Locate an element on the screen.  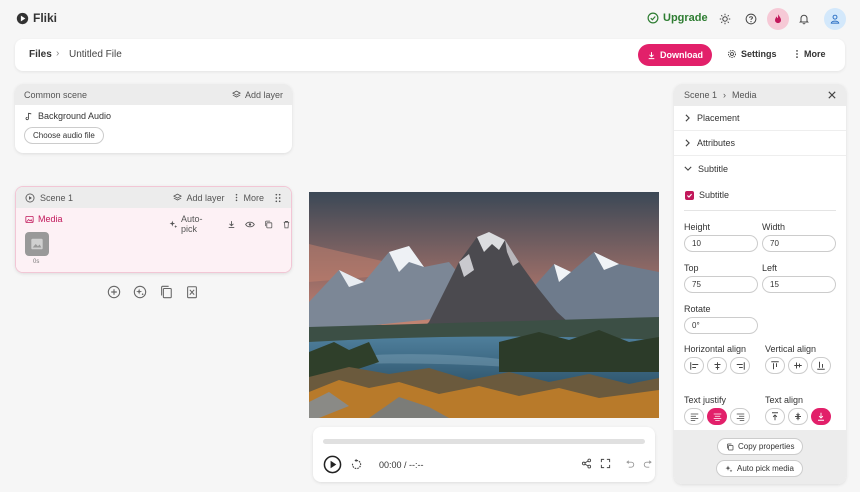
common-add-layer-button: Add layer is located at coordinates (257, 95).